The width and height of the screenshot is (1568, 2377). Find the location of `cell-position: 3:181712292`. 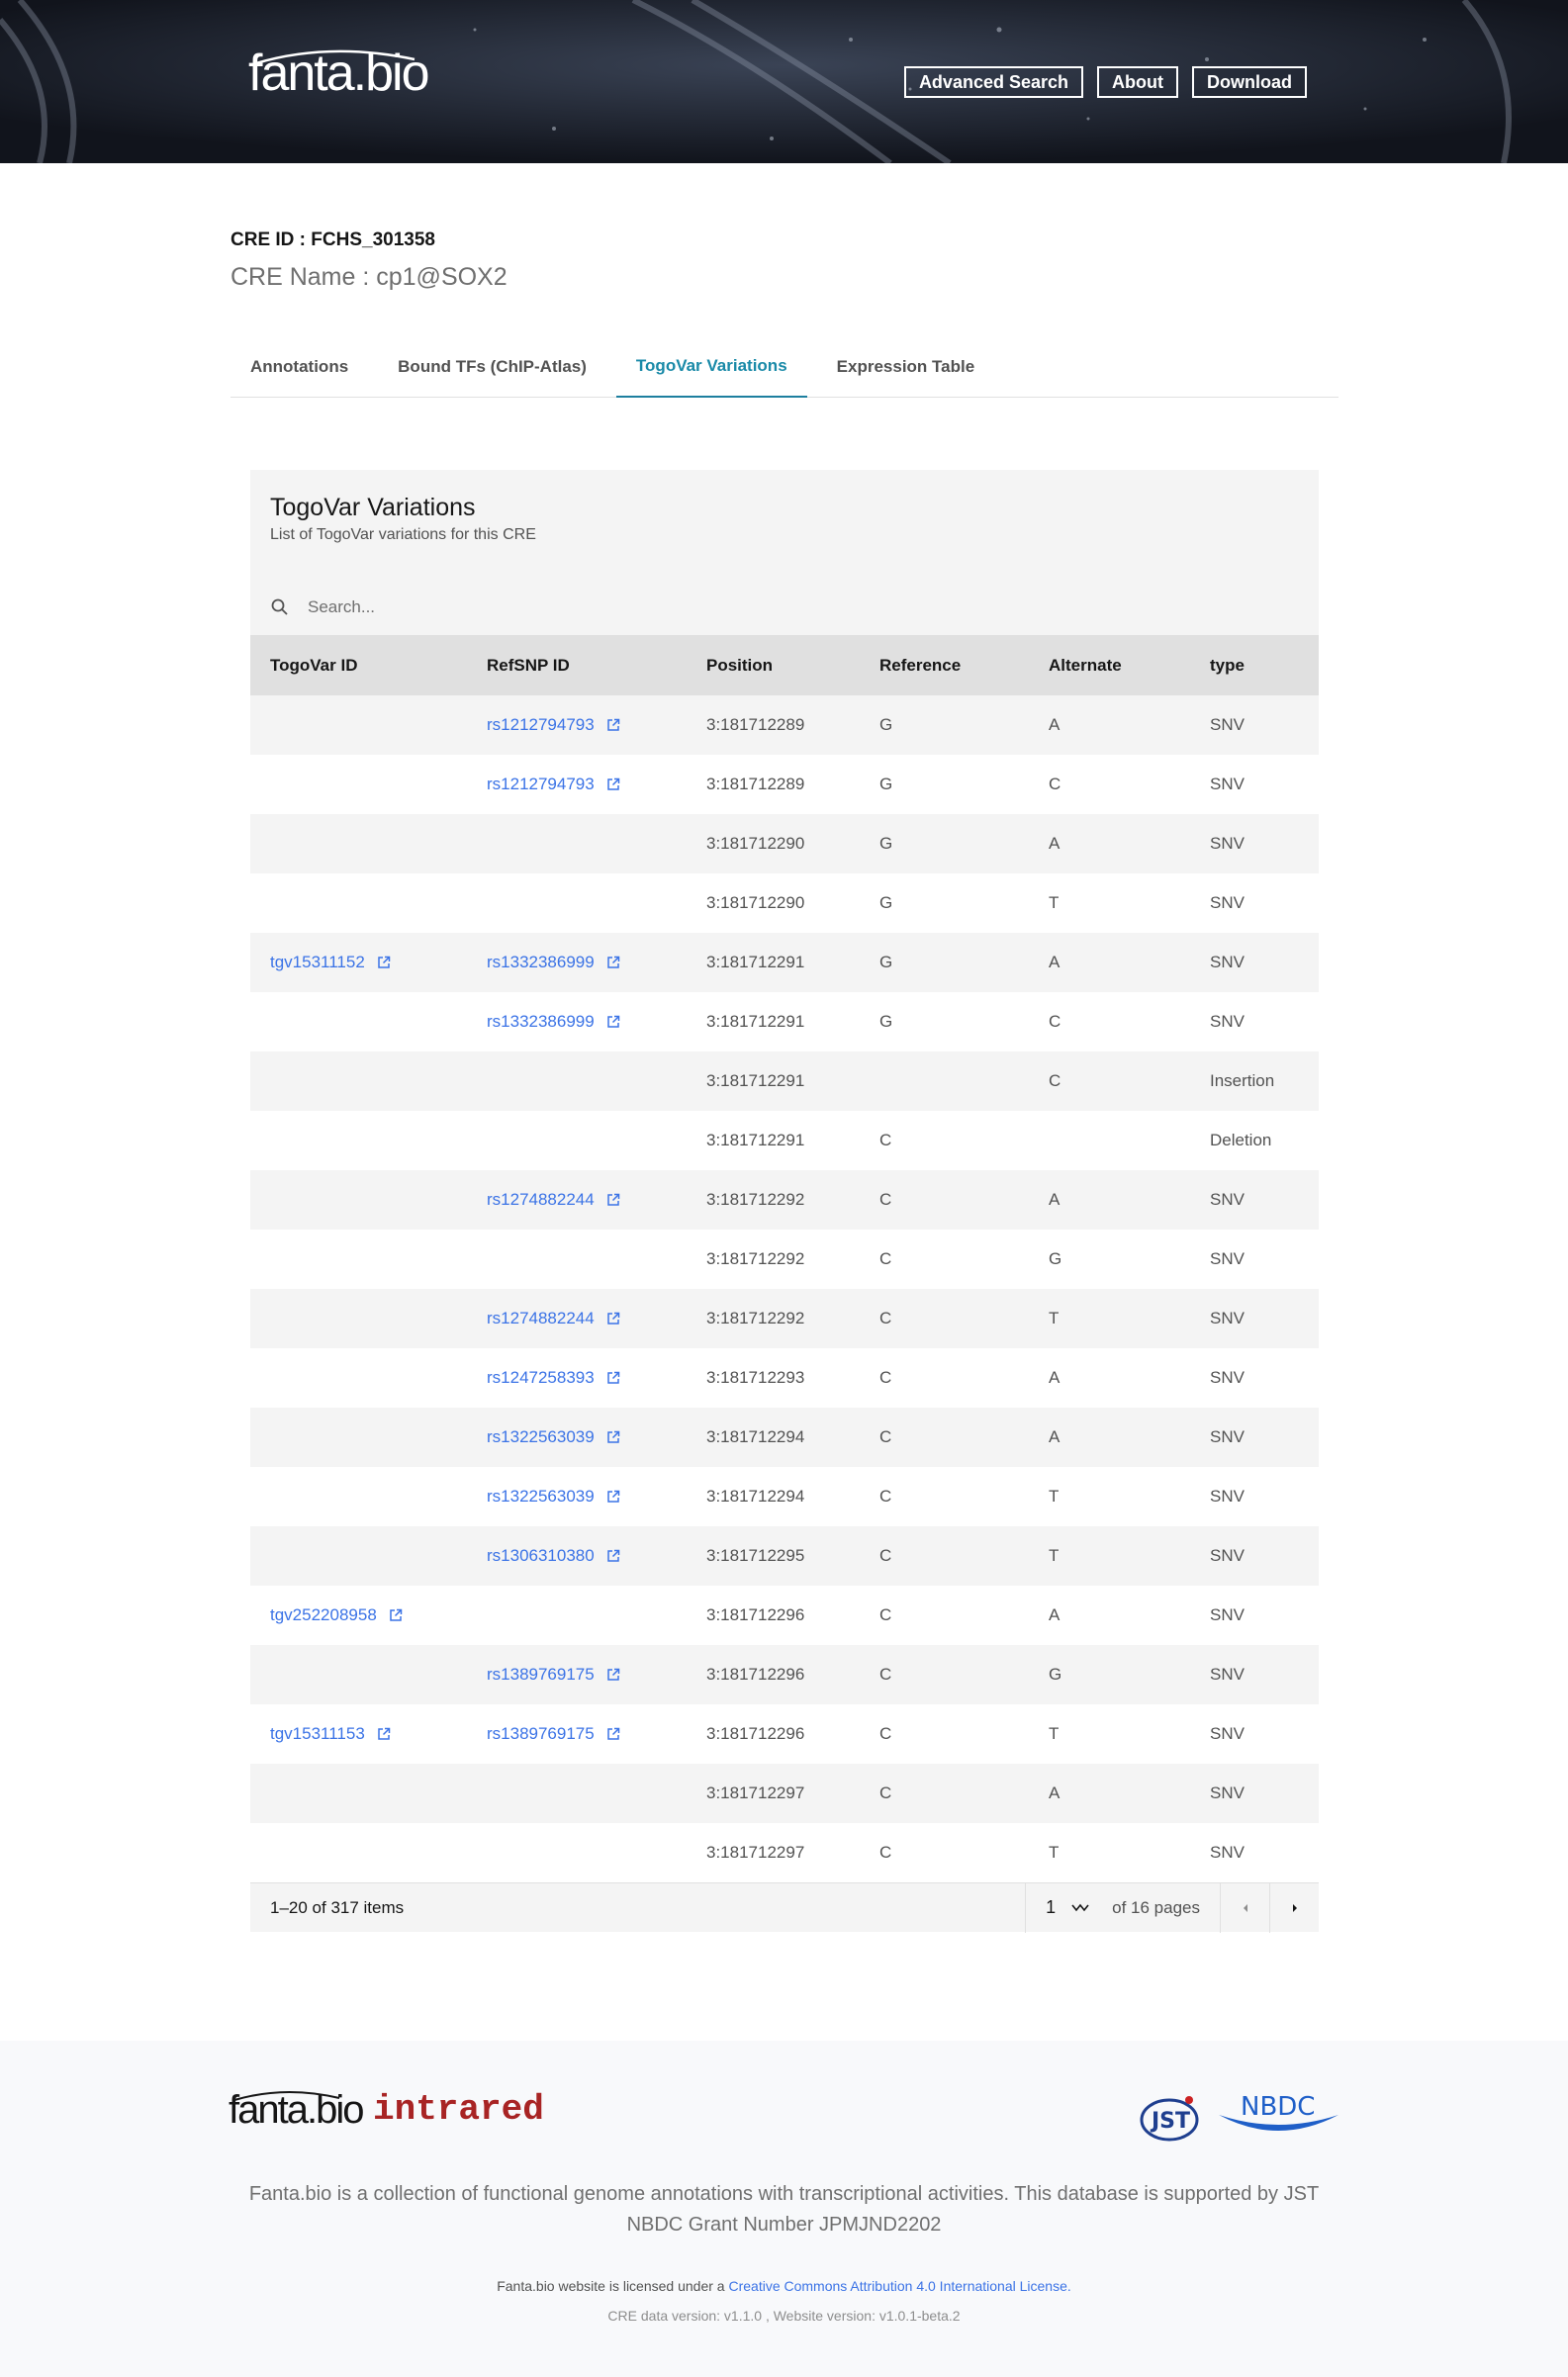

cell-position: 3:181712292 is located at coordinates (773, 1259).